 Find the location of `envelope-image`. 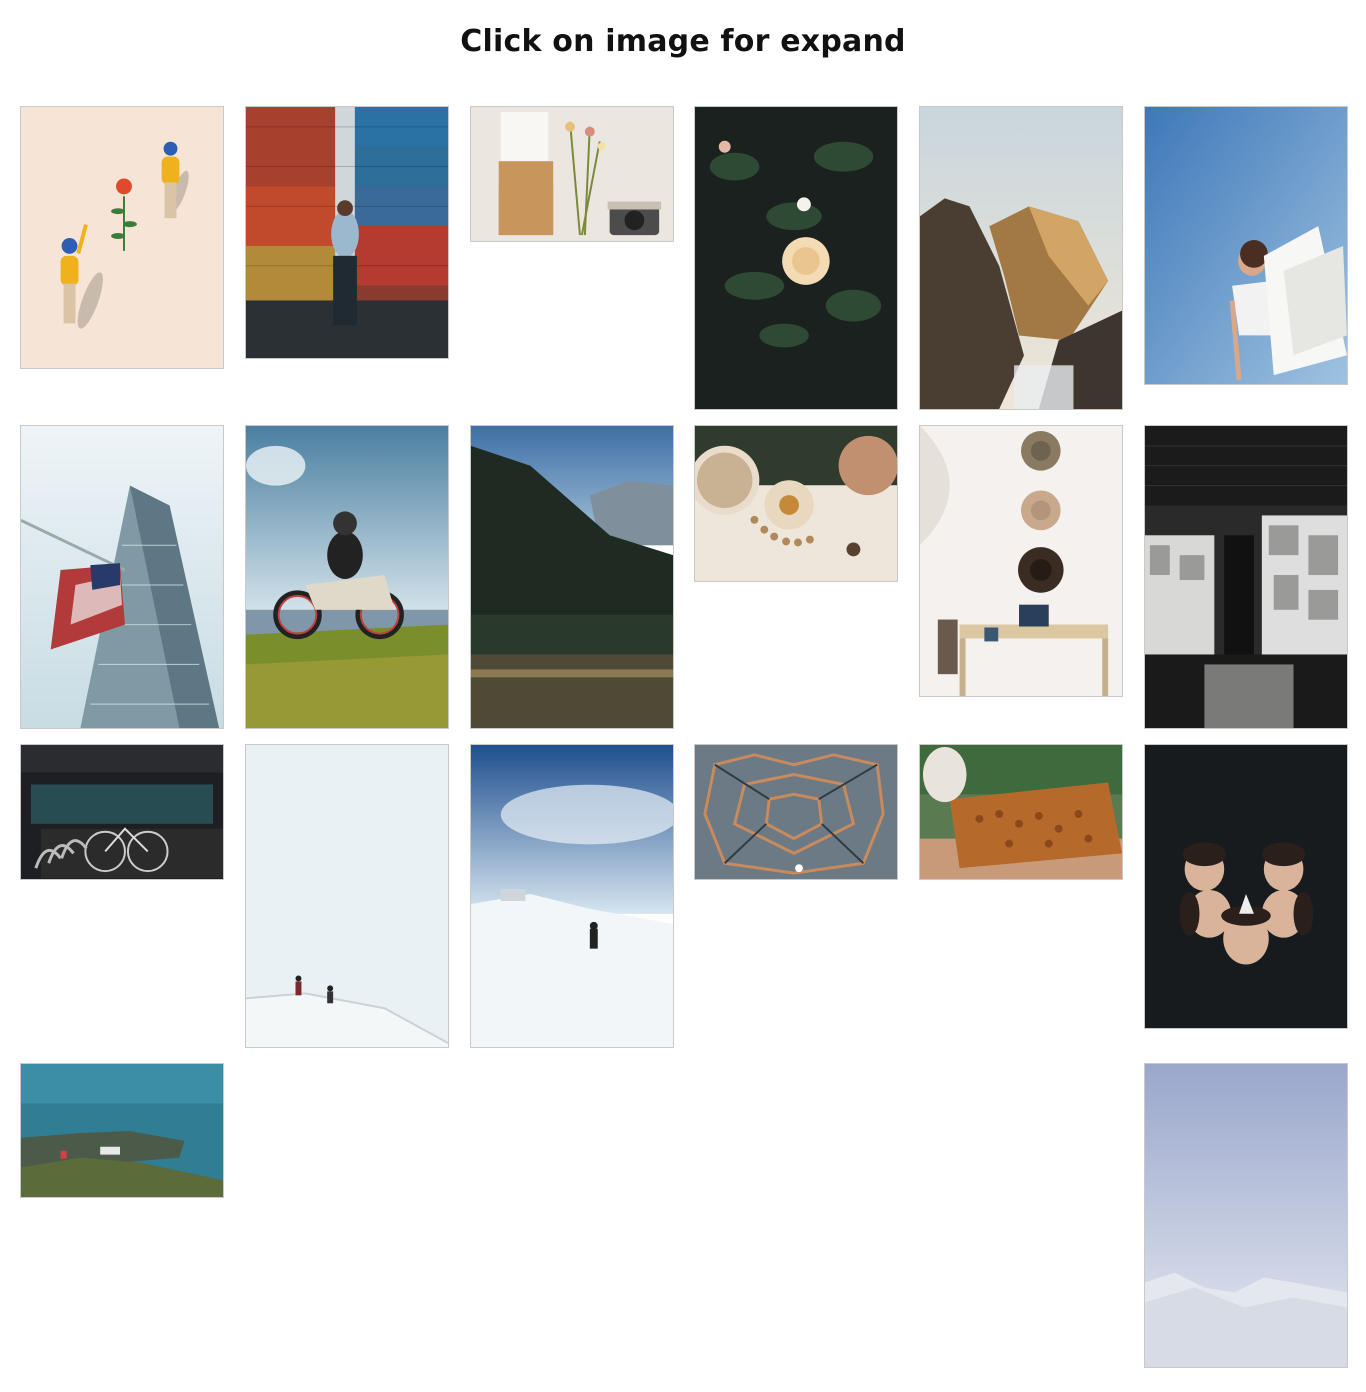

envelope-image is located at coordinates (572, 174).